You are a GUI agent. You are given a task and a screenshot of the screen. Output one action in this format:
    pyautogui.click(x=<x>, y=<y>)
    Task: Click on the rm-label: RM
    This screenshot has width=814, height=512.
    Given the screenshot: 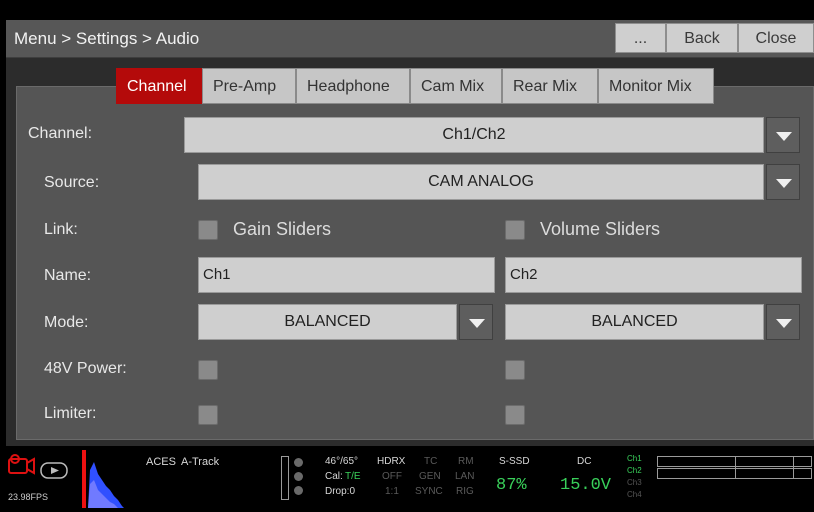 What is the action you would take?
    pyautogui.click(x=466, y=461)
    